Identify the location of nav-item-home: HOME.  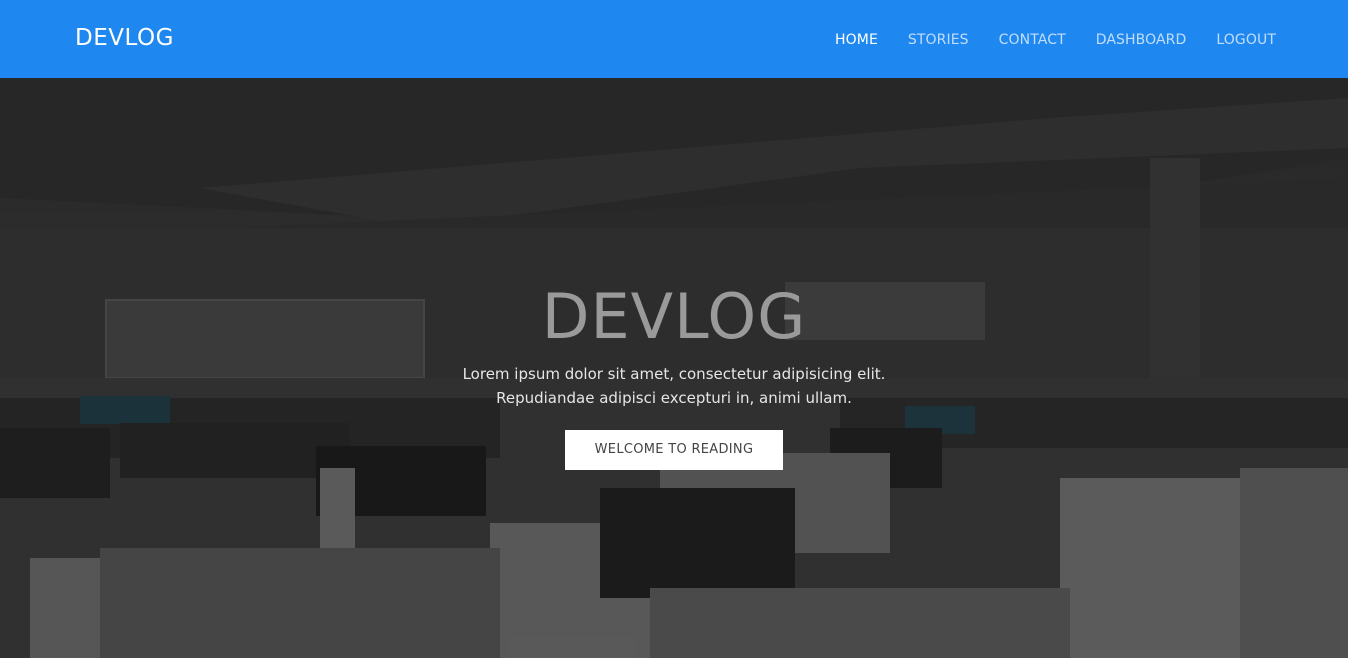
(856, 40).